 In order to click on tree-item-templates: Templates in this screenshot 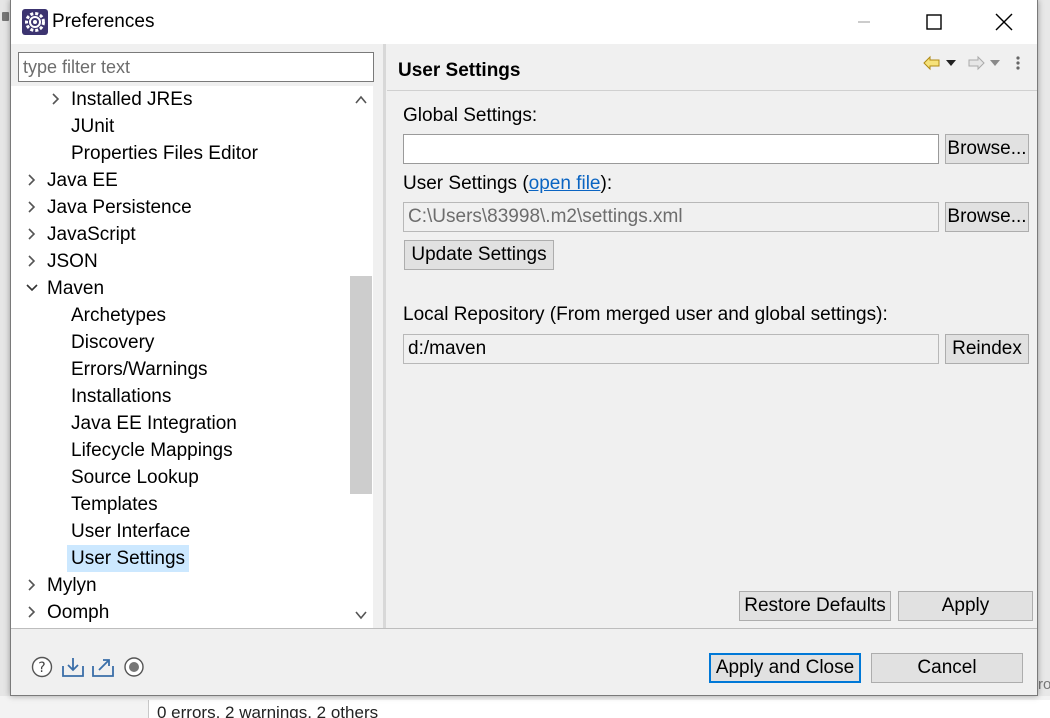, I will do `click(114, 504)`.